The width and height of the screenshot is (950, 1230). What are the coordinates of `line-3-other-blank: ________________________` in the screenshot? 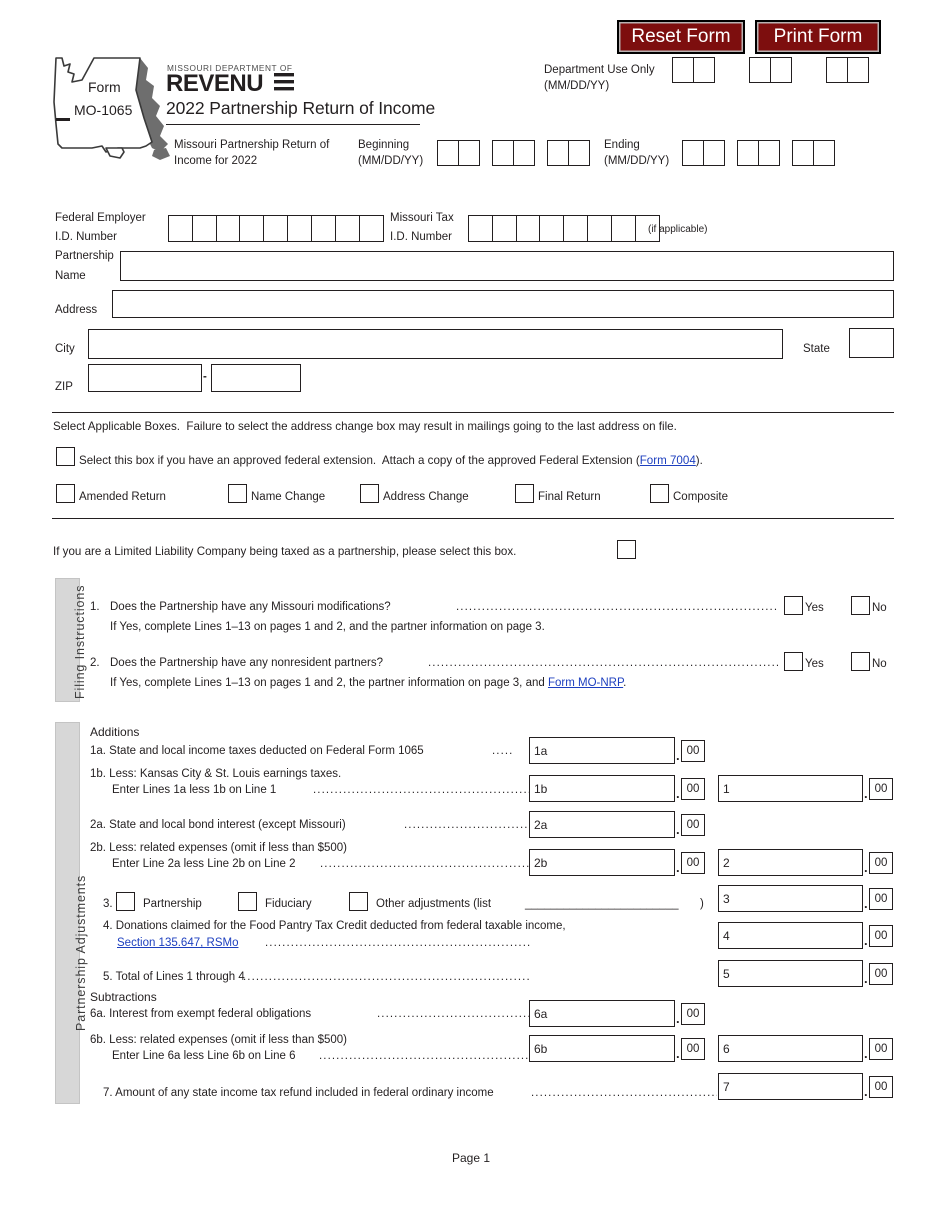 It's located at (602, 904).